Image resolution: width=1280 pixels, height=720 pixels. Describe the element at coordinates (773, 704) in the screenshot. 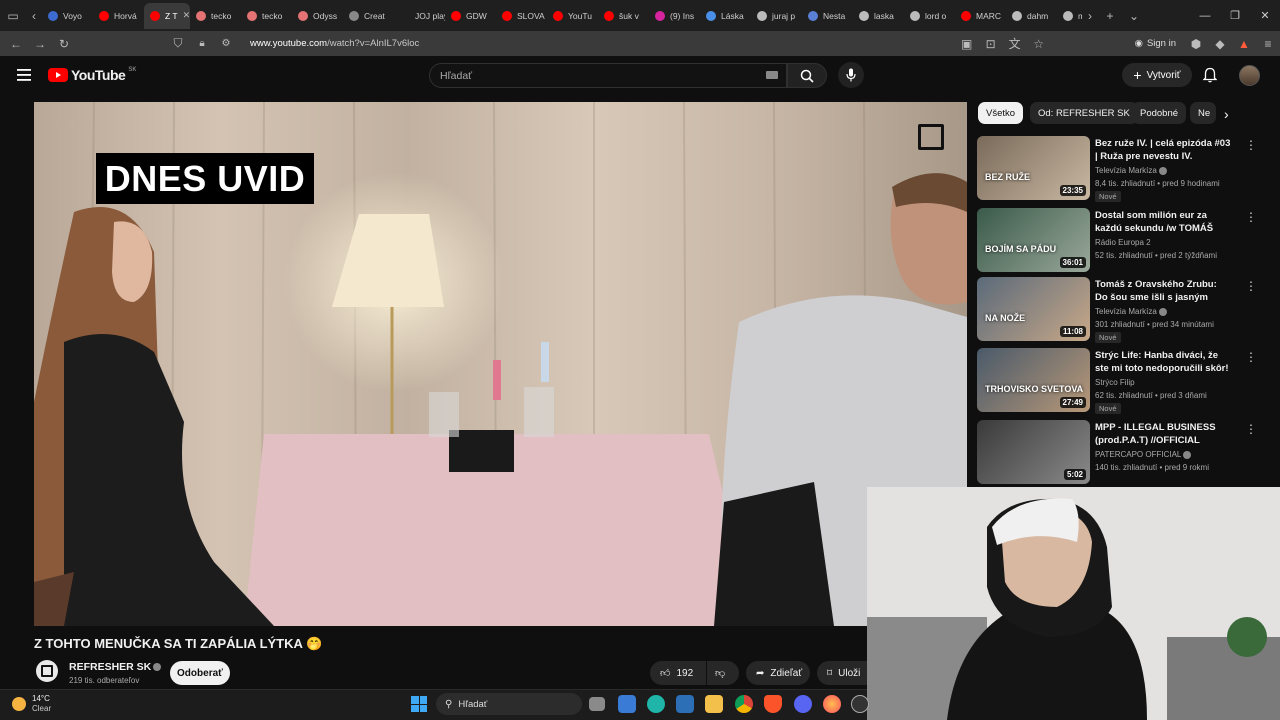

I see `brave-icon` at that location.